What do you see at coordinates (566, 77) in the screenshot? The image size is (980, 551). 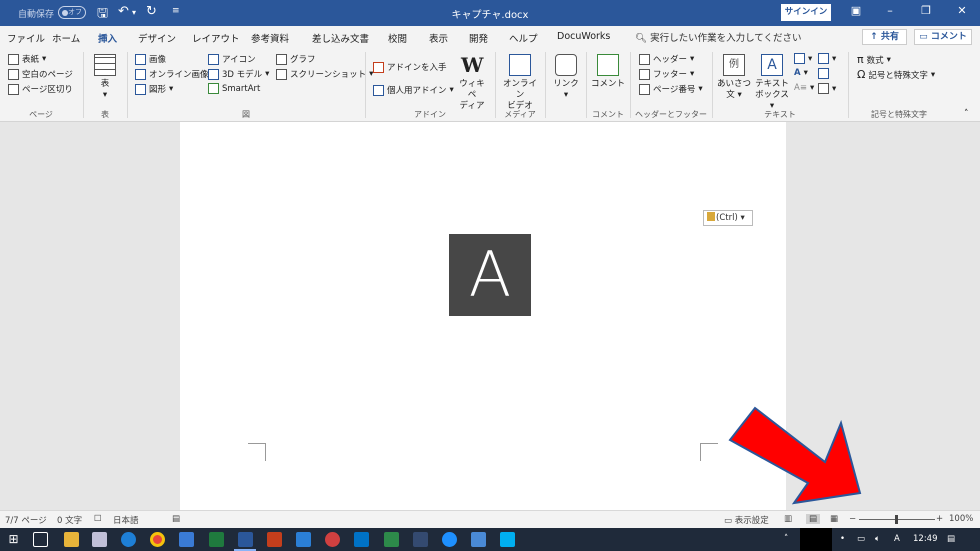 I see `link-button: リンク ▾` at bounding box center [566, 77].